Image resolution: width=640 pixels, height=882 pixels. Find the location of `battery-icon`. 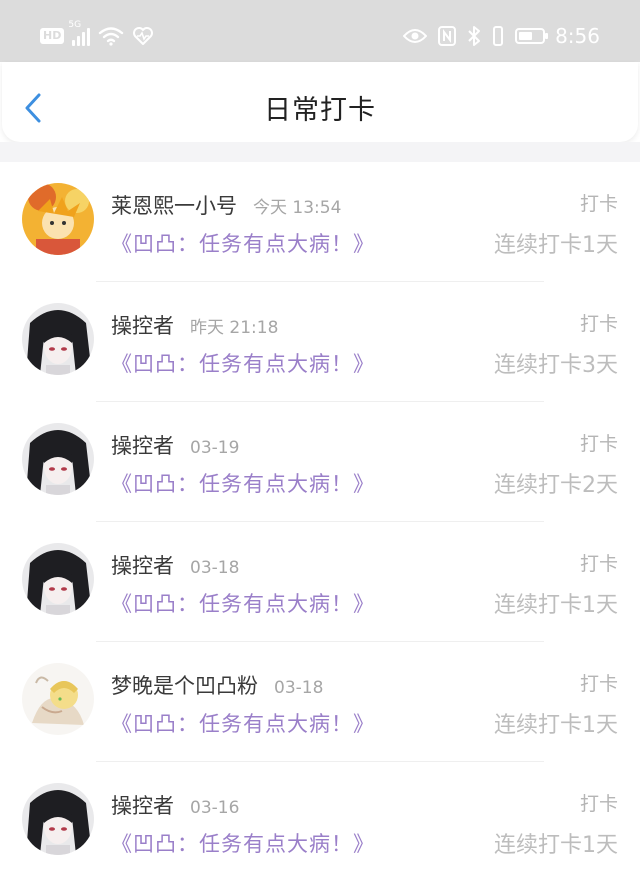

battery-icon is located at coordinates (532, 36).